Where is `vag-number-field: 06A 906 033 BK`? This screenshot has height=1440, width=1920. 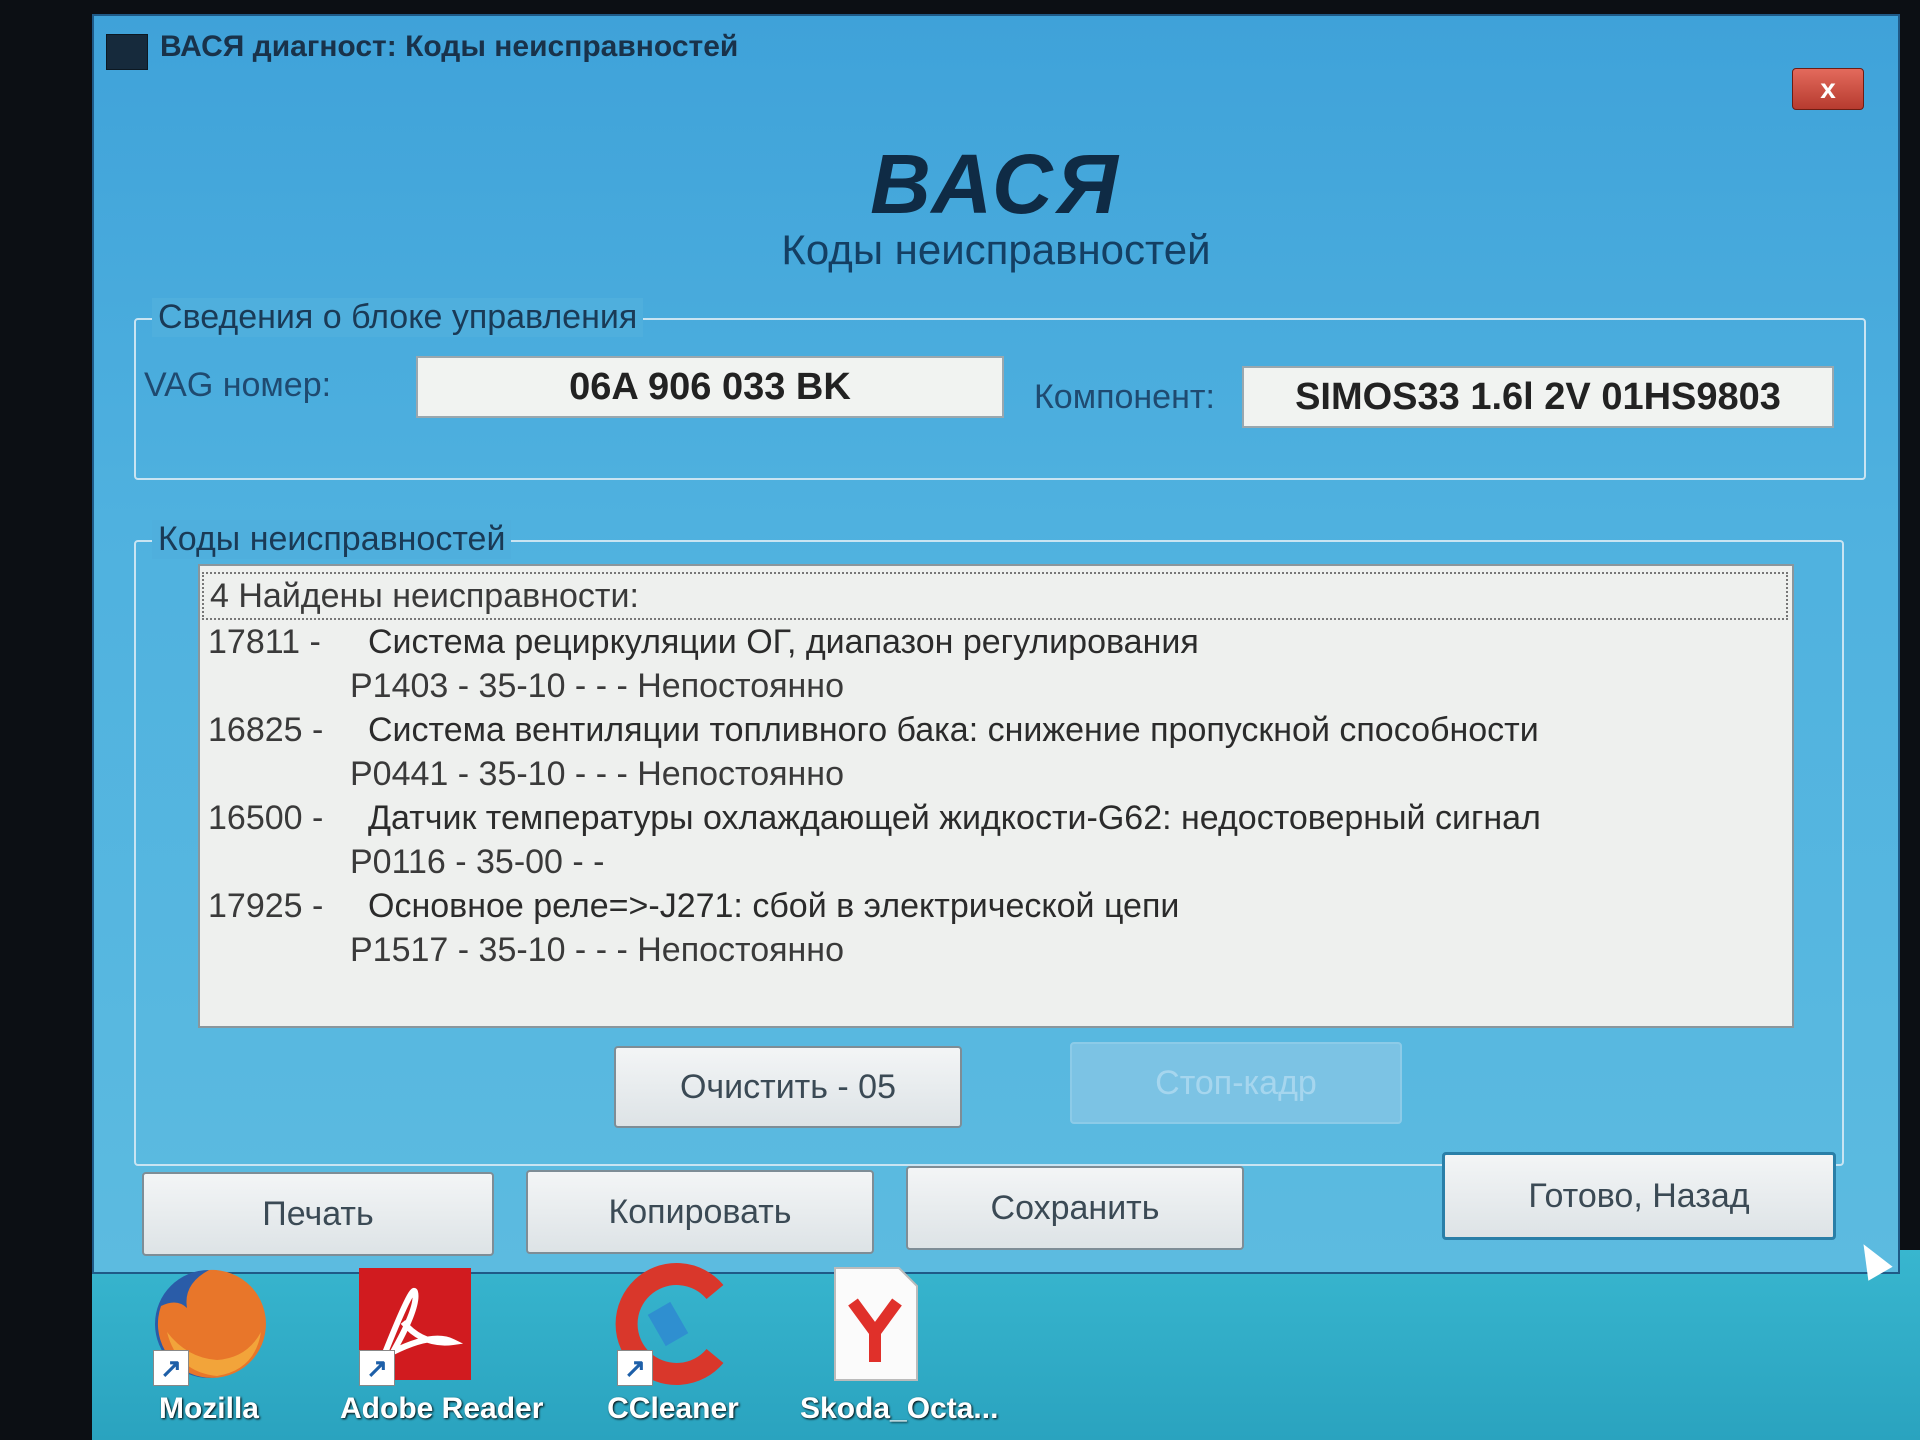 vag-number-field: 06A 906 033 BK is located at coordinates (710, 387).